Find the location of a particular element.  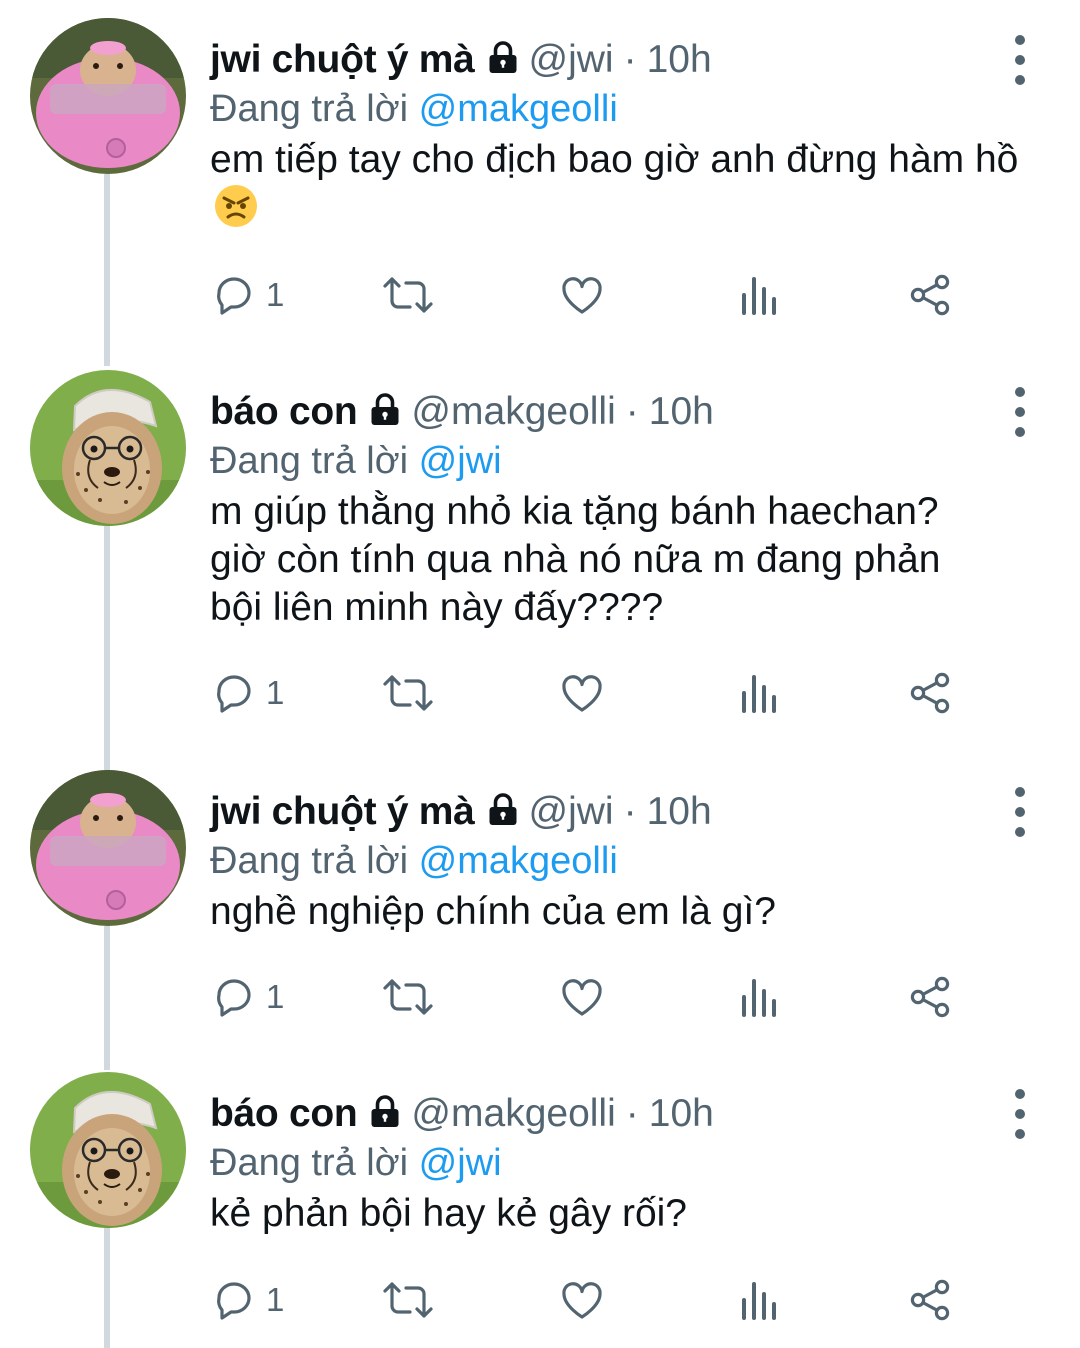

thread-line is located at coordinates (107, 1288).